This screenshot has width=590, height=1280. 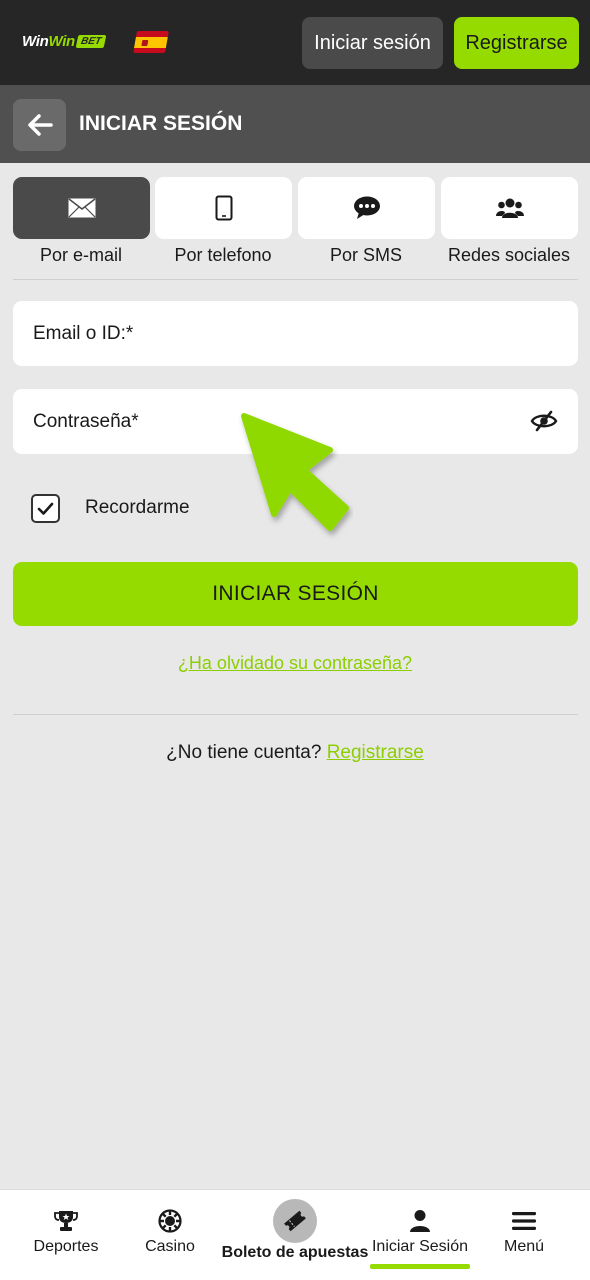 I want to click on envelope-icon, so click(x=81, y=208).